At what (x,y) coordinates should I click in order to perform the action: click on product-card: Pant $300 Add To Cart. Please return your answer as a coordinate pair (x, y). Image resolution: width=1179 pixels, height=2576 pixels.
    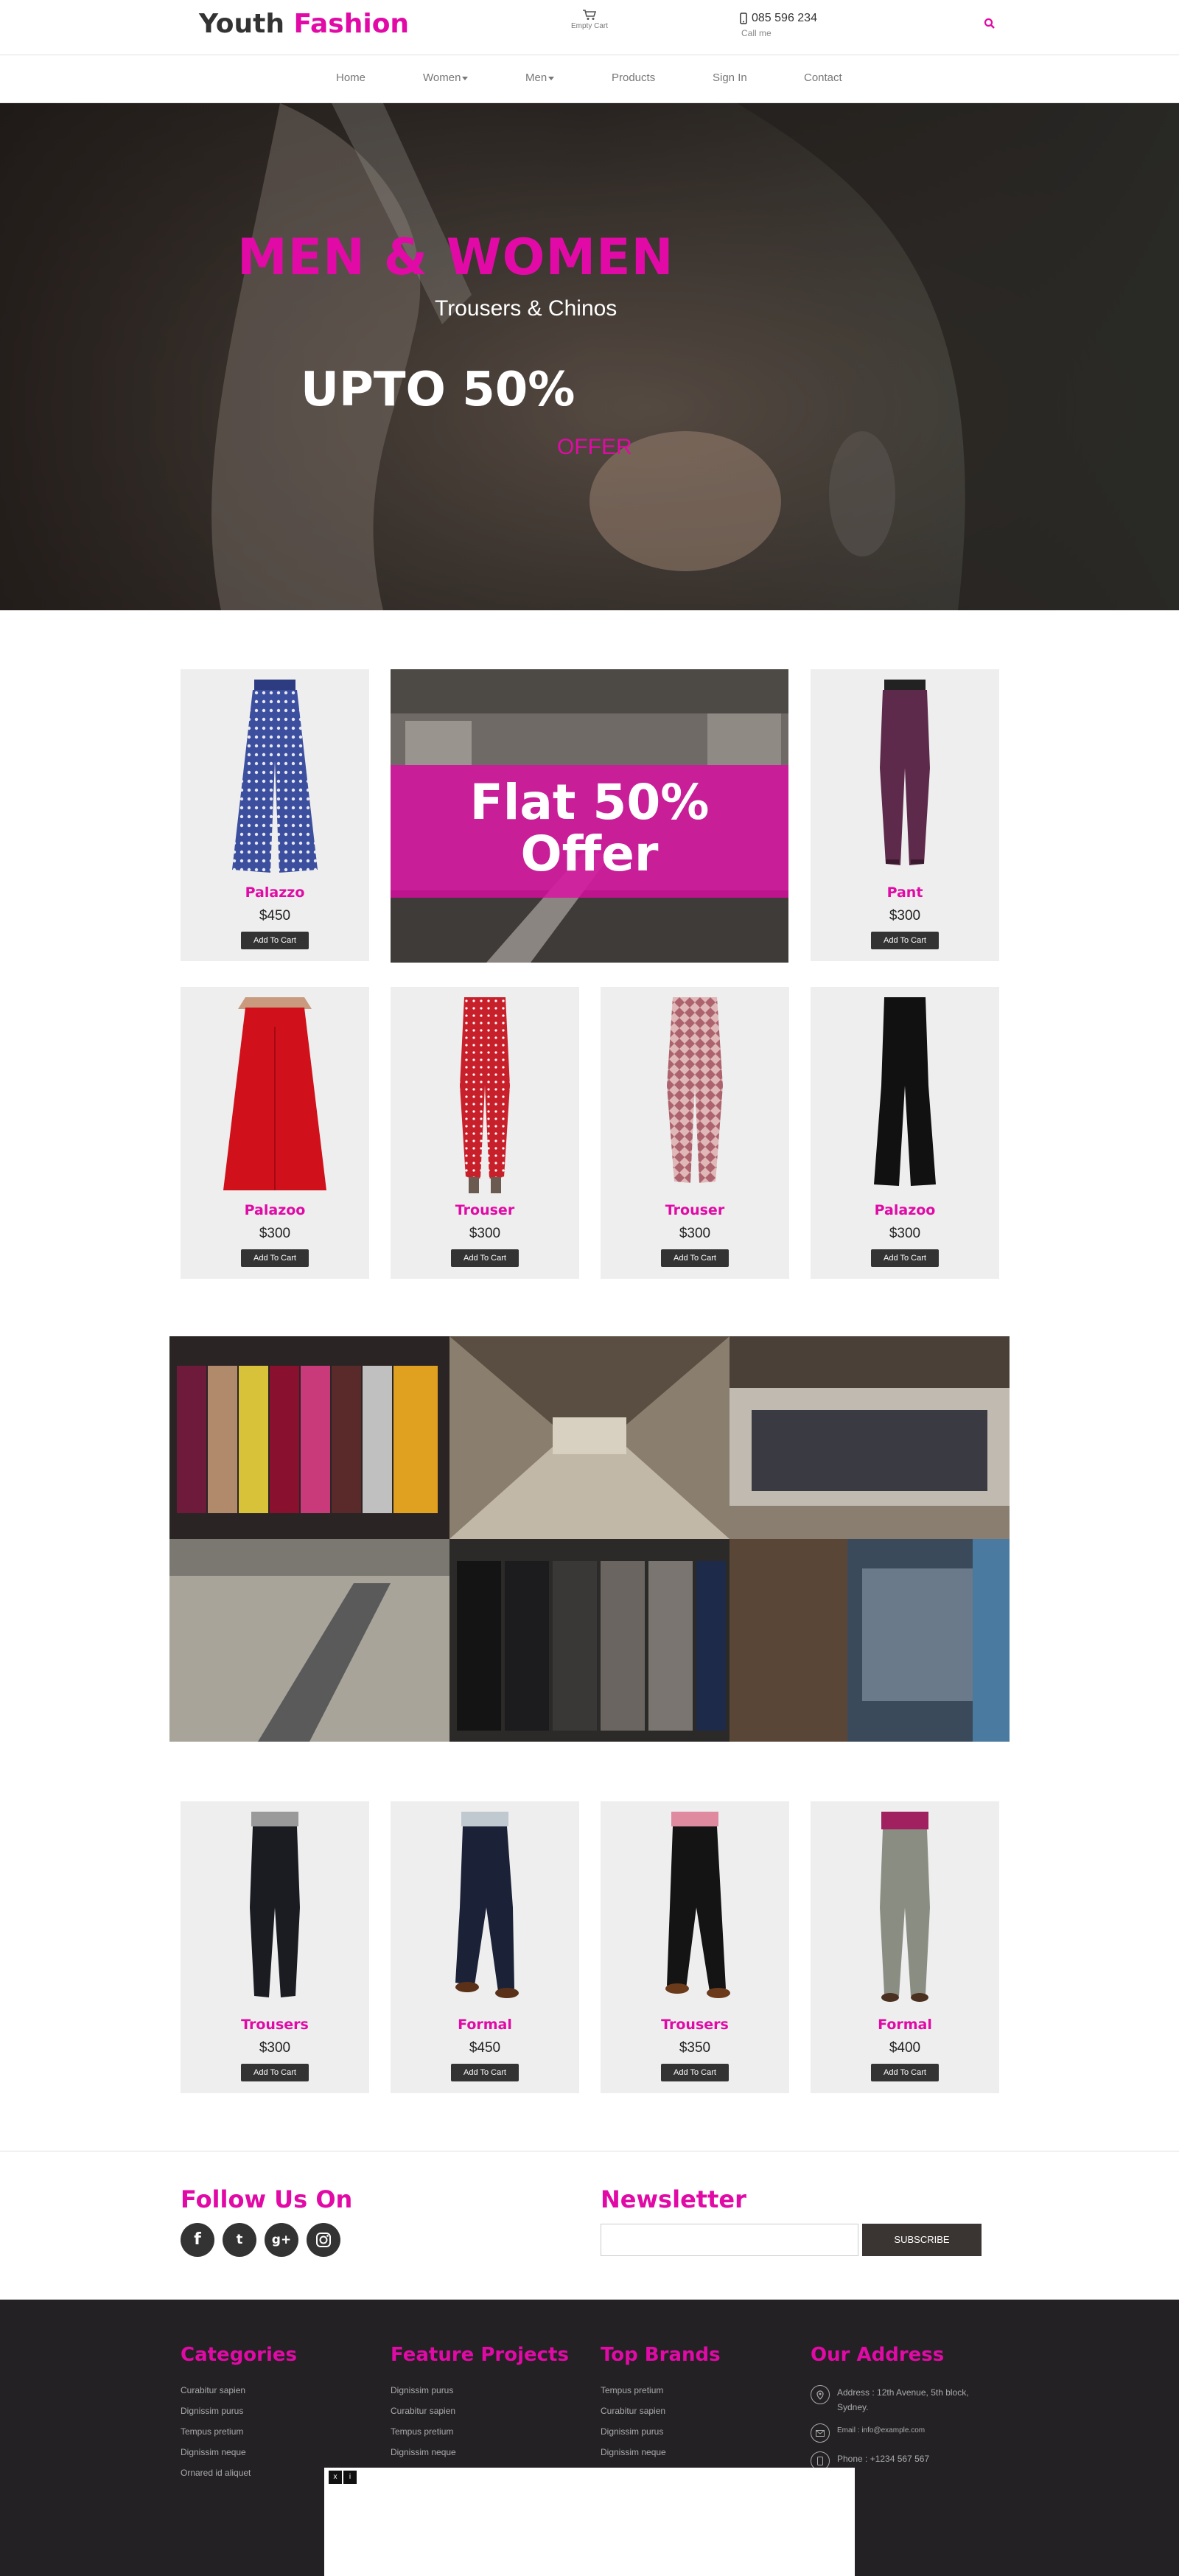
    Looking at the image, I should click on (905, 815).